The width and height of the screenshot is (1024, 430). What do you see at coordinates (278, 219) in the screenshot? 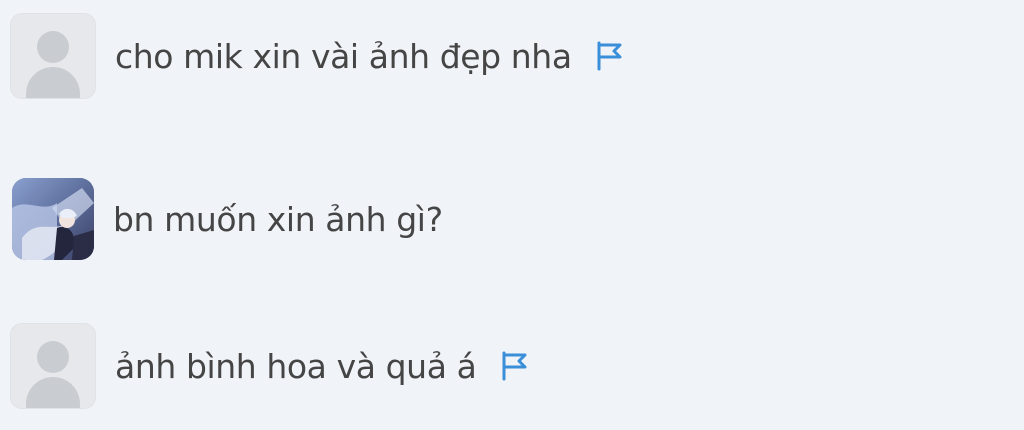
I see `comment-text: bn muốn xin ảnh gì?` at bounding box center [278, 219].